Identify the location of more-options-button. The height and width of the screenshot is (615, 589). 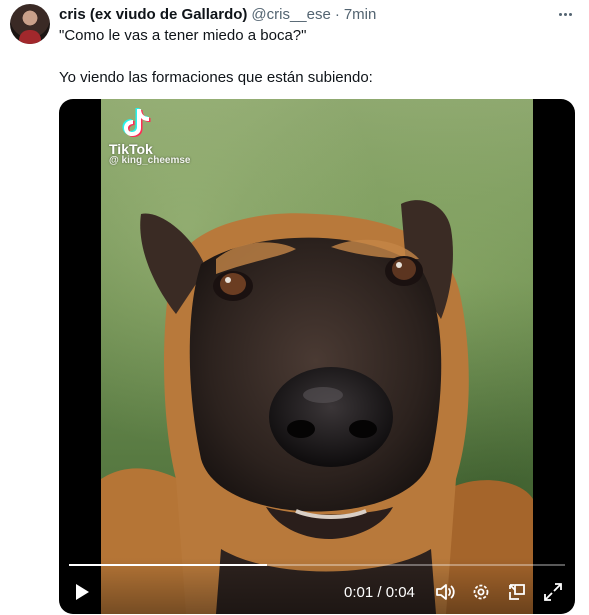
(565, 14).